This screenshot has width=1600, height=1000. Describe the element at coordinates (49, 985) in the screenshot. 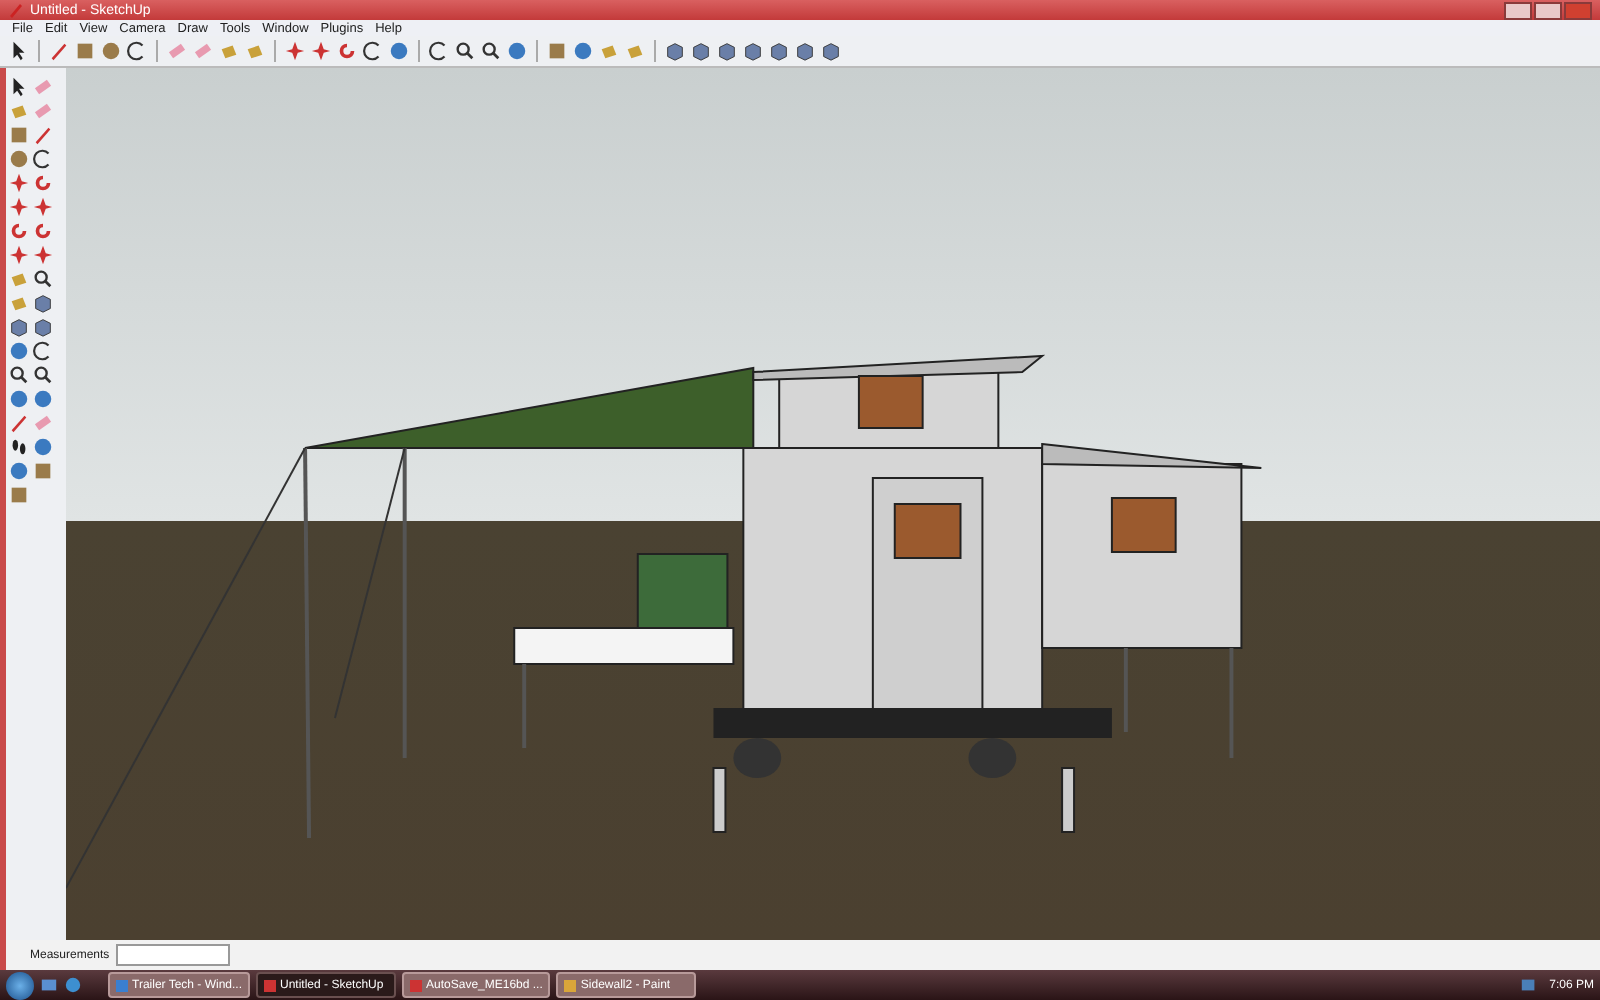

I see `desktop-icon` at that location.